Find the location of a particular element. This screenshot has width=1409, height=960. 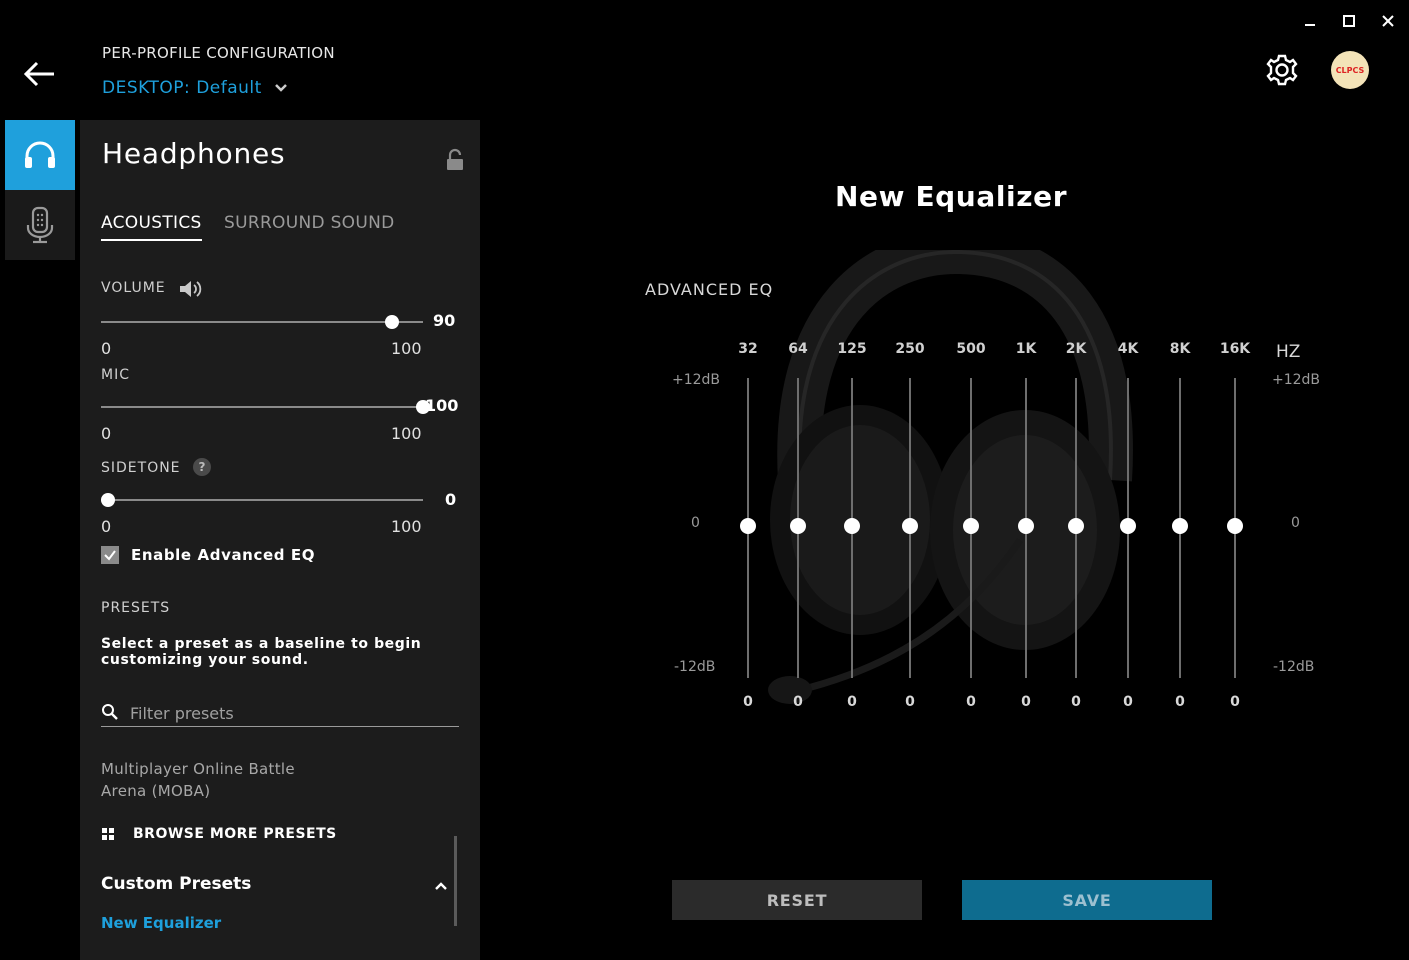

db-mid-left: 0 is located at coordinates (695, 523).